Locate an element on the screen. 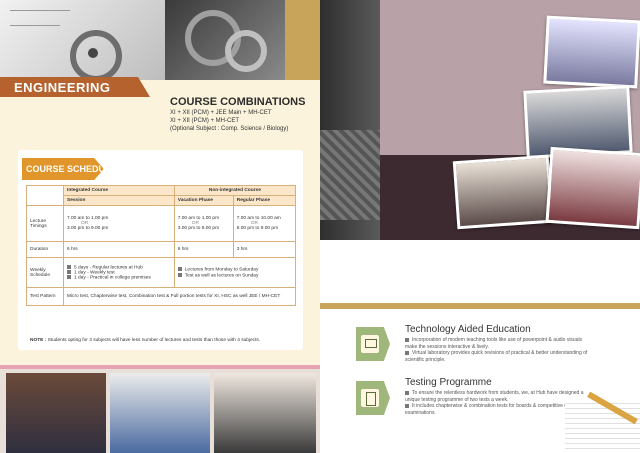  header-session: Session is located at coordinates (119, 200).